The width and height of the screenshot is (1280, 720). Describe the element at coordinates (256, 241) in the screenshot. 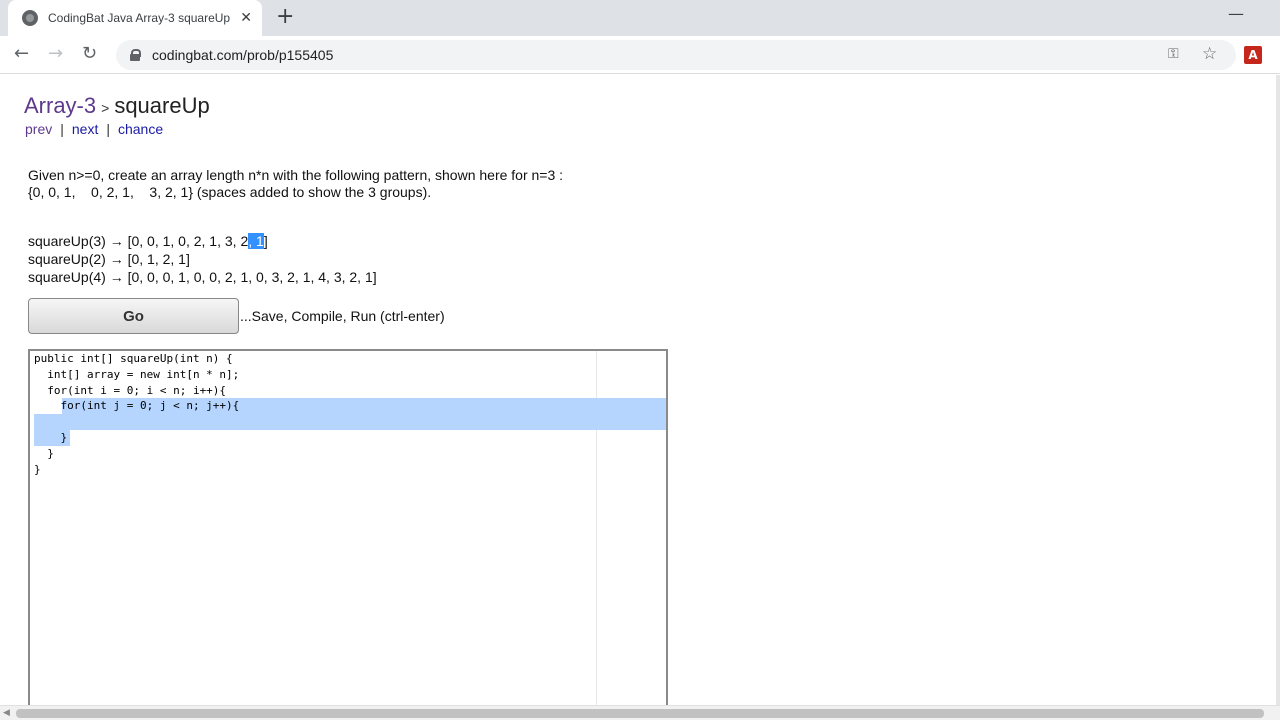

I see `selected-text: , 1` at that location.